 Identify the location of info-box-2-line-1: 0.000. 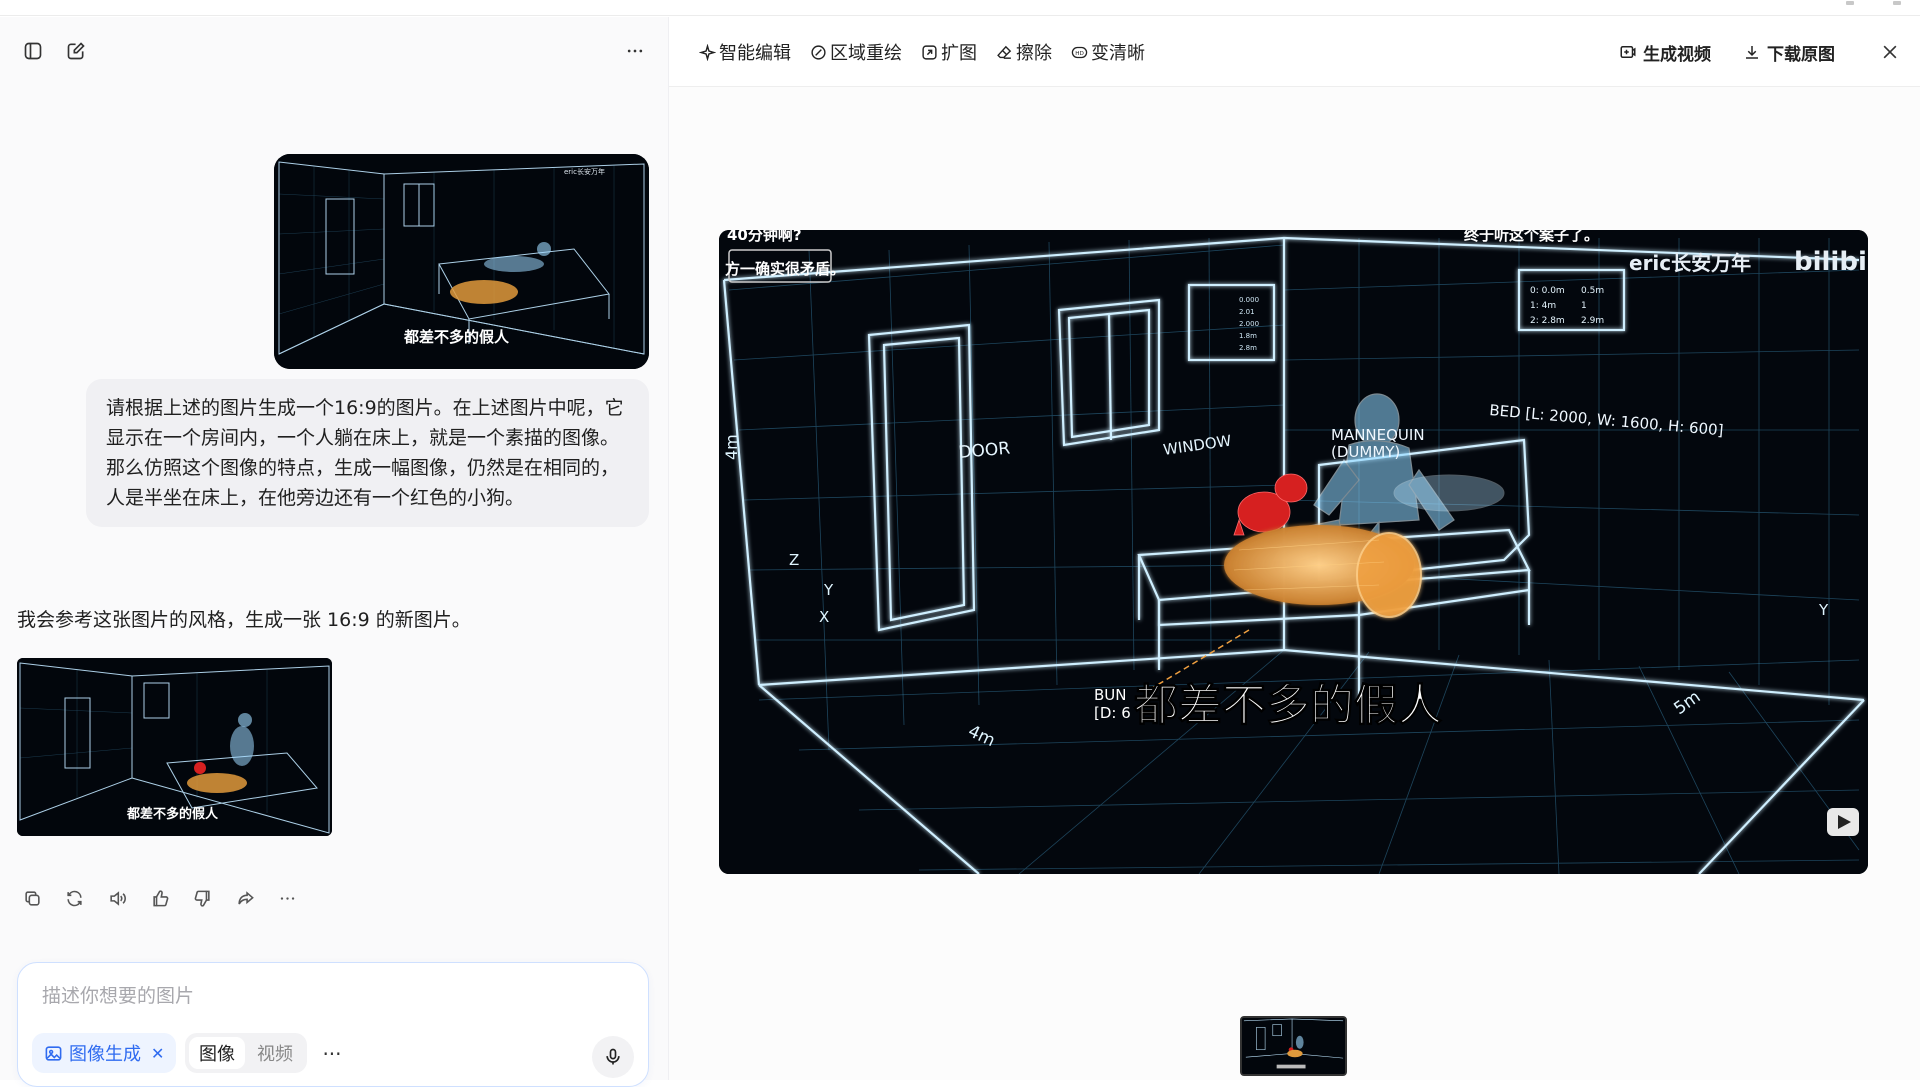
(1249, 300).